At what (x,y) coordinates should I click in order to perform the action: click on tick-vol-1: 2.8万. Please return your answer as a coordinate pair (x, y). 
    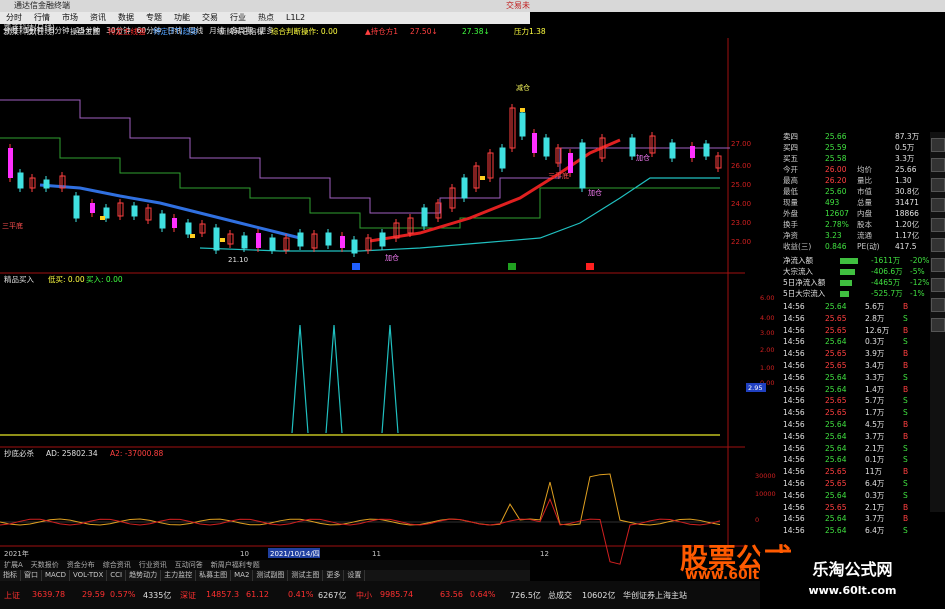
    Looking at the image, I should click on (875, 318).